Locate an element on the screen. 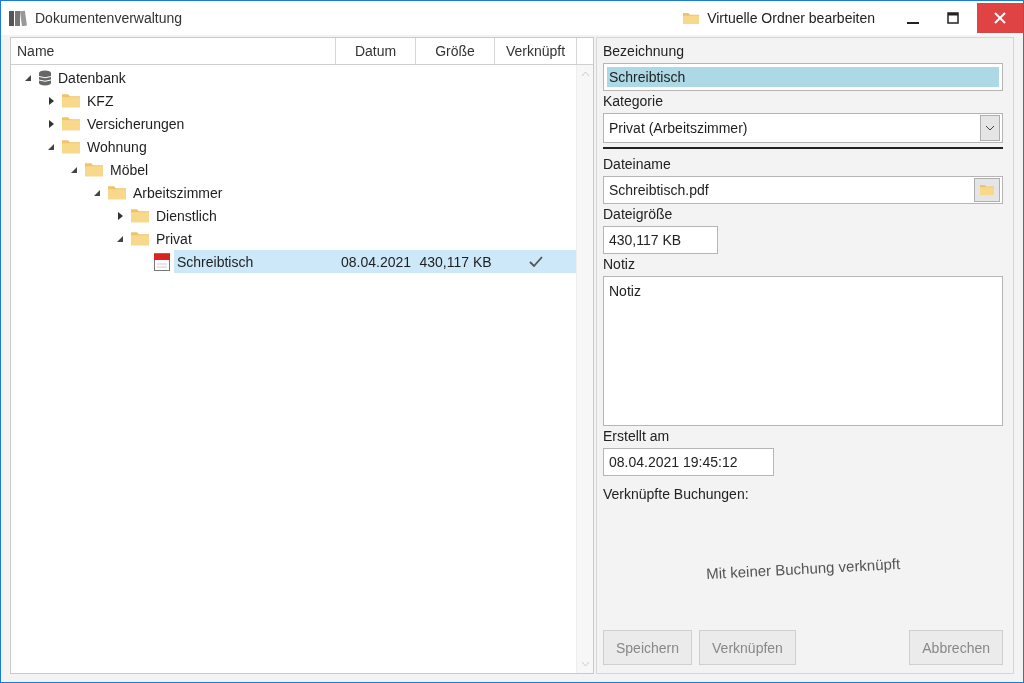 The height and width of the screenshot is (683, 1024). maximize-icon is located at coordinates (953, 18).